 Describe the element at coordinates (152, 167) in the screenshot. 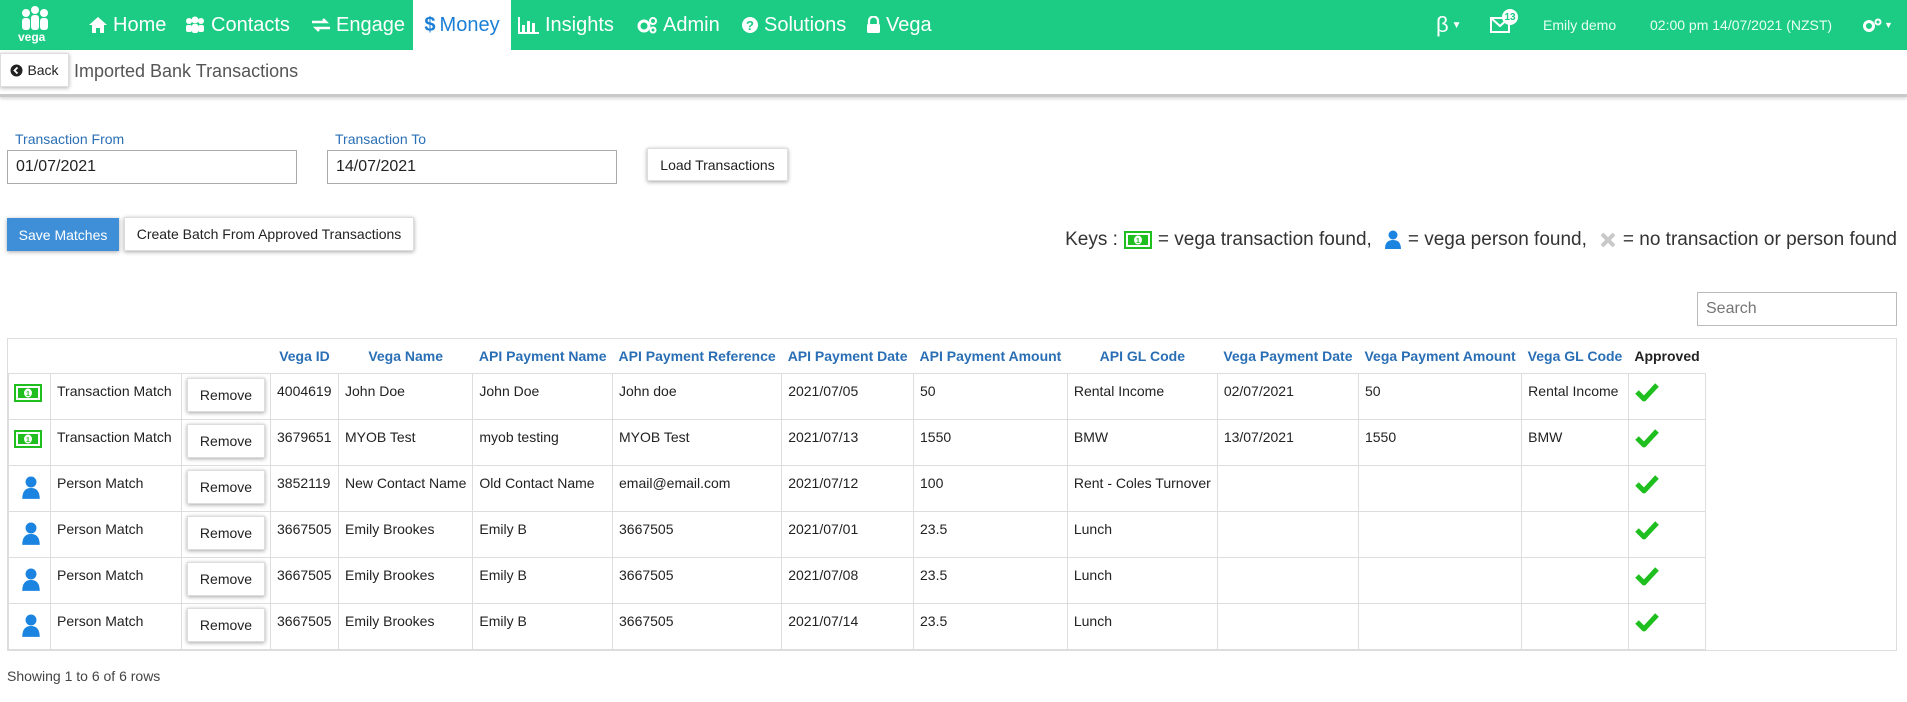

I see `transaction-from-input: 01/07/2021` at that location.